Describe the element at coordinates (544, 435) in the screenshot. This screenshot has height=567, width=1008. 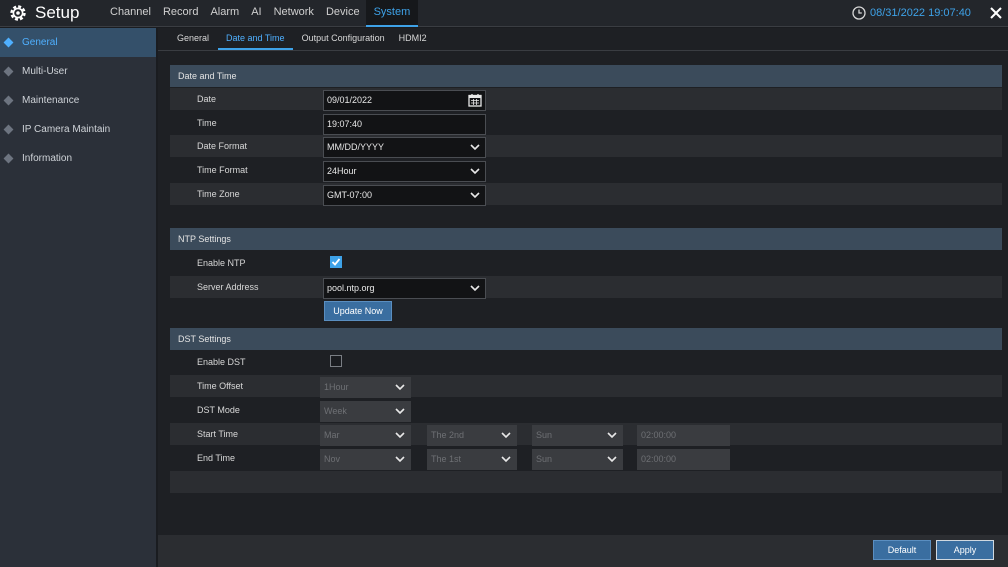
I see `start-day-value: Sun` at that location.